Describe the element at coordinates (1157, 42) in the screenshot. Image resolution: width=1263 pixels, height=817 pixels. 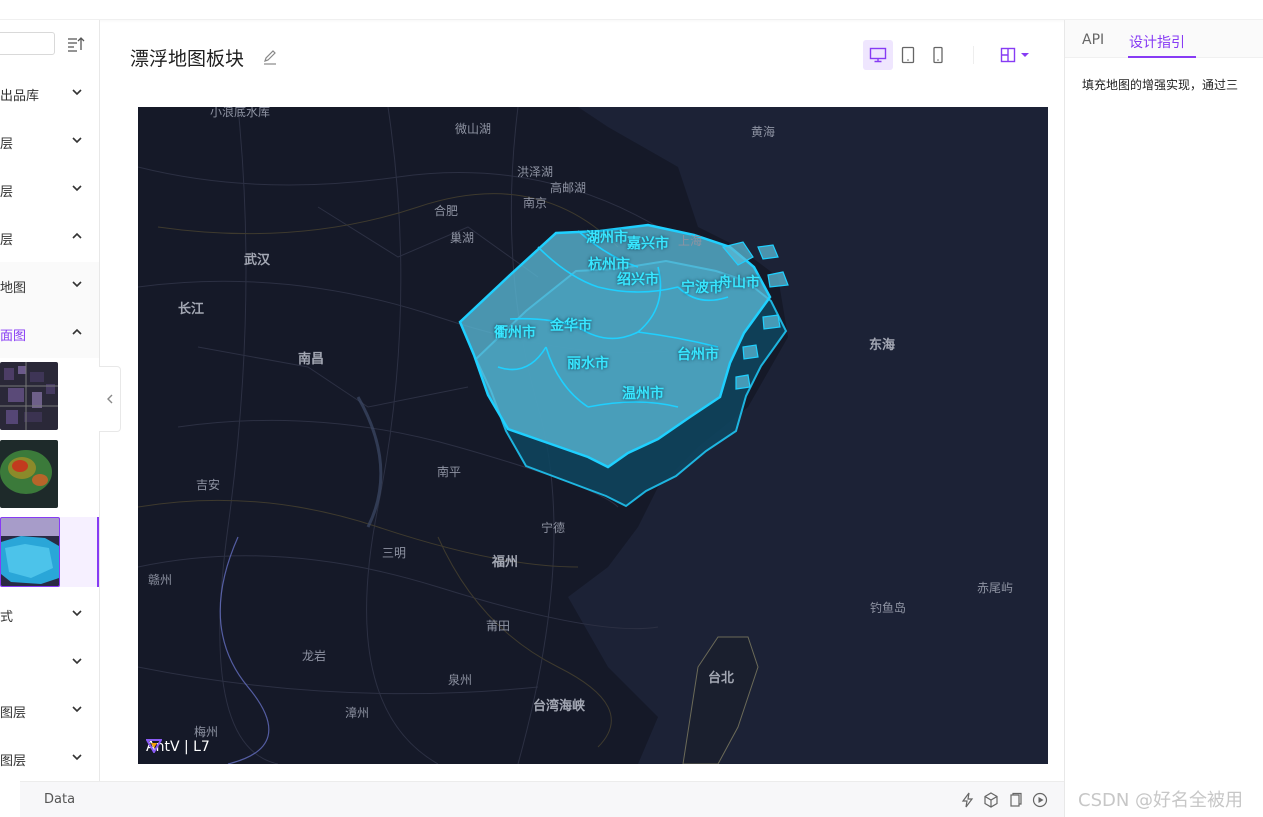
I see `tab-design-guide: 设计指引` at that location.